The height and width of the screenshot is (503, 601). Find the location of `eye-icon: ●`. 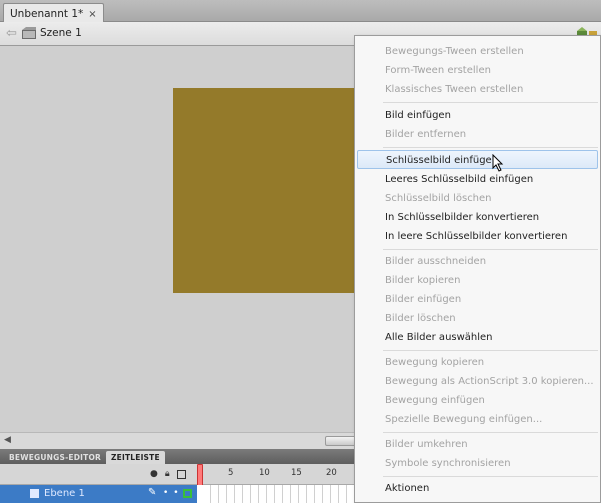

eye-icon: ● is located at coordinates (154, 474).